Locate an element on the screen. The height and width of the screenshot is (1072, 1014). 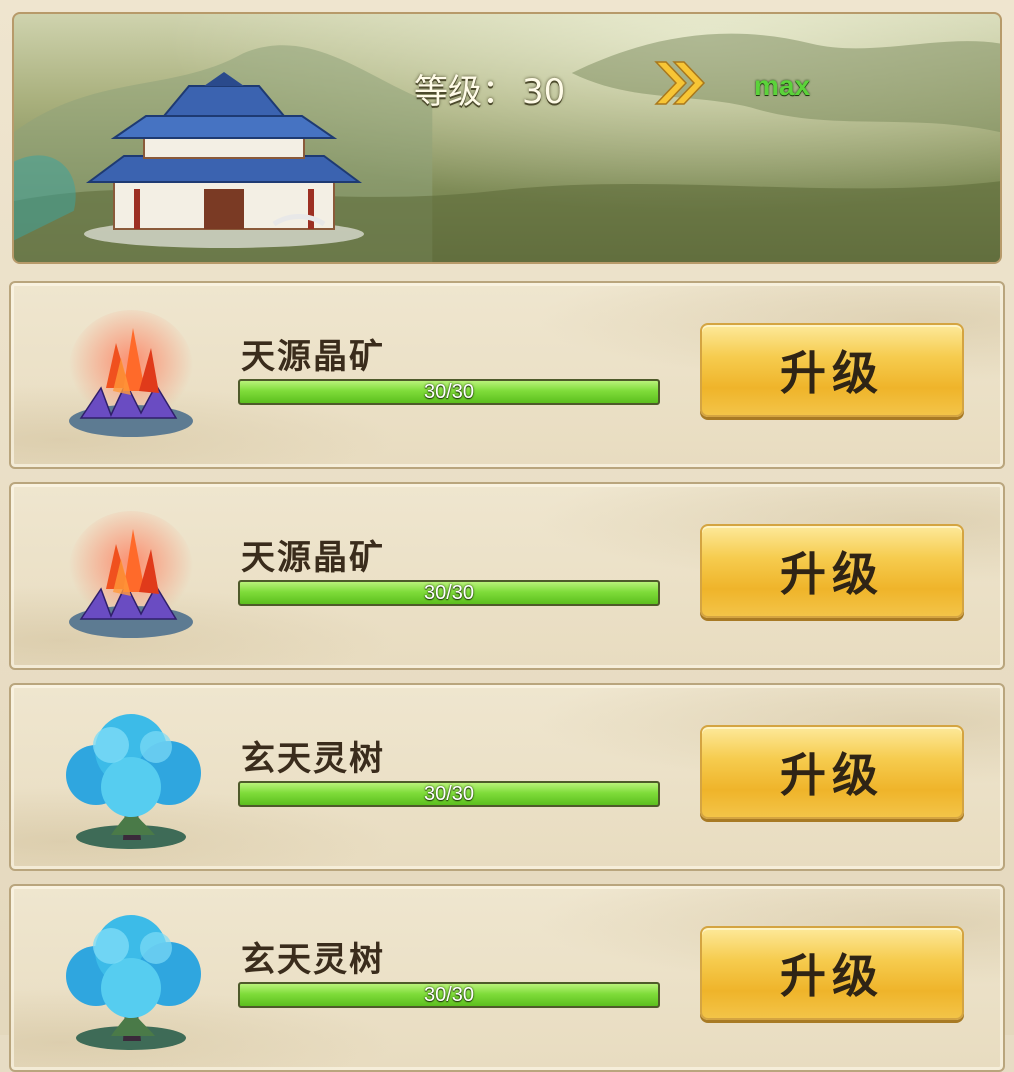
level-caption: 等级： is located at coordinates (465, 92).